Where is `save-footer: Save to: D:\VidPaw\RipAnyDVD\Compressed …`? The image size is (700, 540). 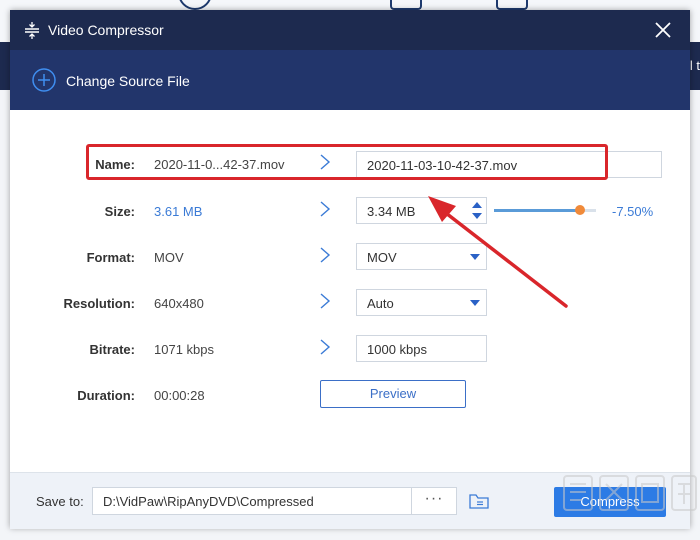
save-footer: Save to: D:\VidPaw\RipAnyDVD\Compressed … is located at coordinates (350, 500).